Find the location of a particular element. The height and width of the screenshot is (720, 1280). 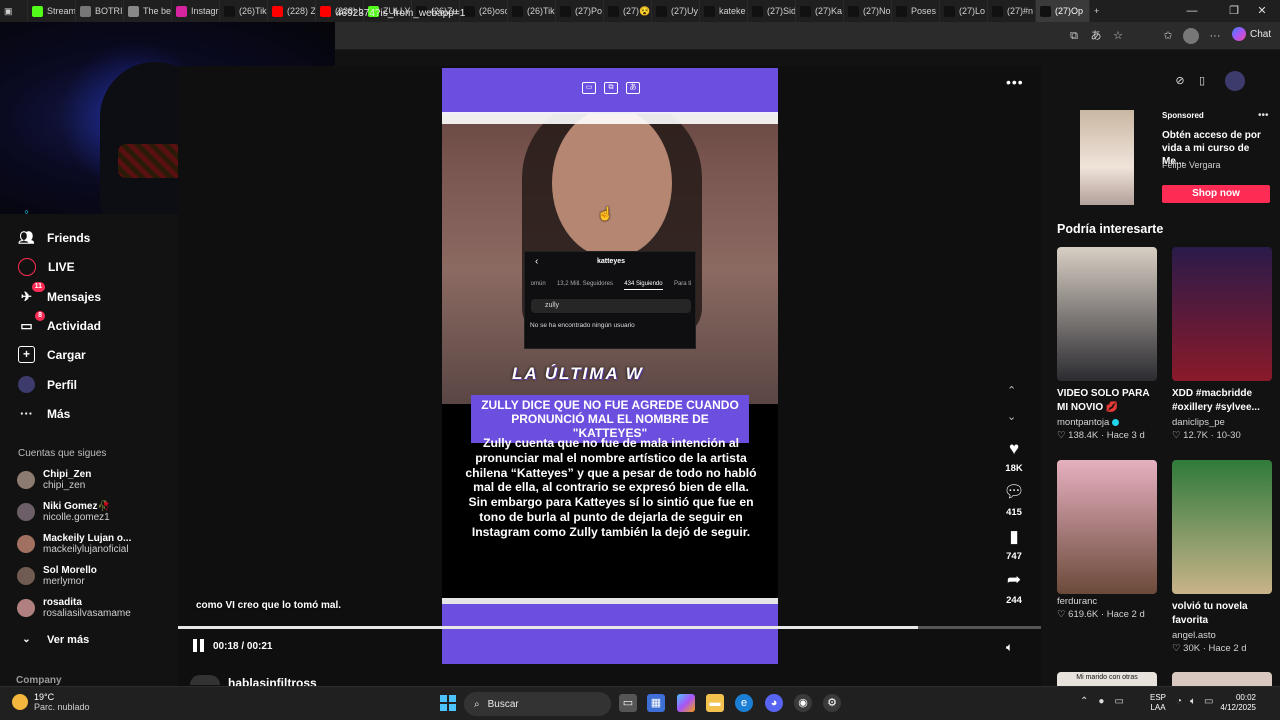

browser-tab: (27)Uy is located at coordinates (676, 11).